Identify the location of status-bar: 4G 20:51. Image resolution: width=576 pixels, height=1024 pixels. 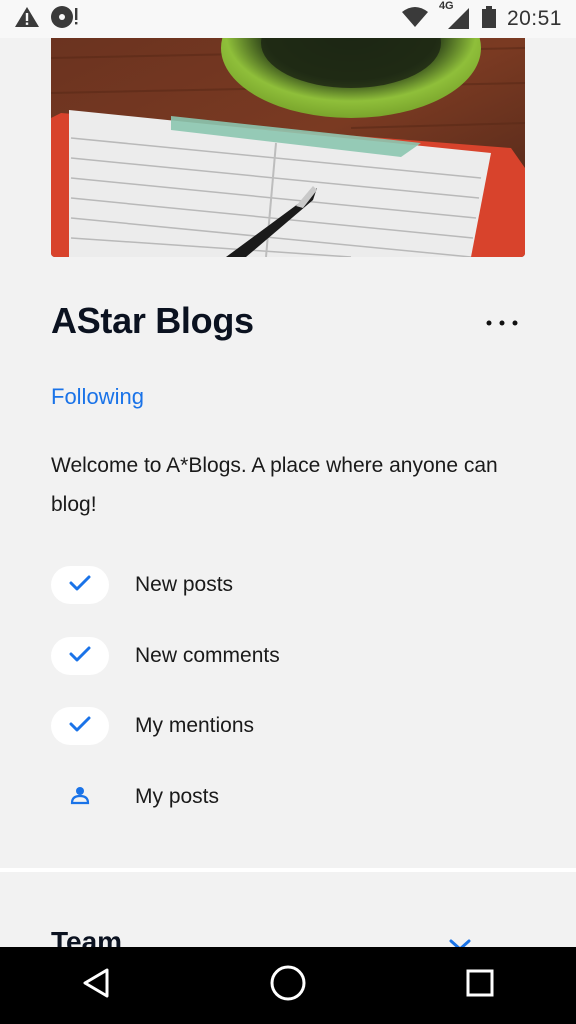
(288, 19).